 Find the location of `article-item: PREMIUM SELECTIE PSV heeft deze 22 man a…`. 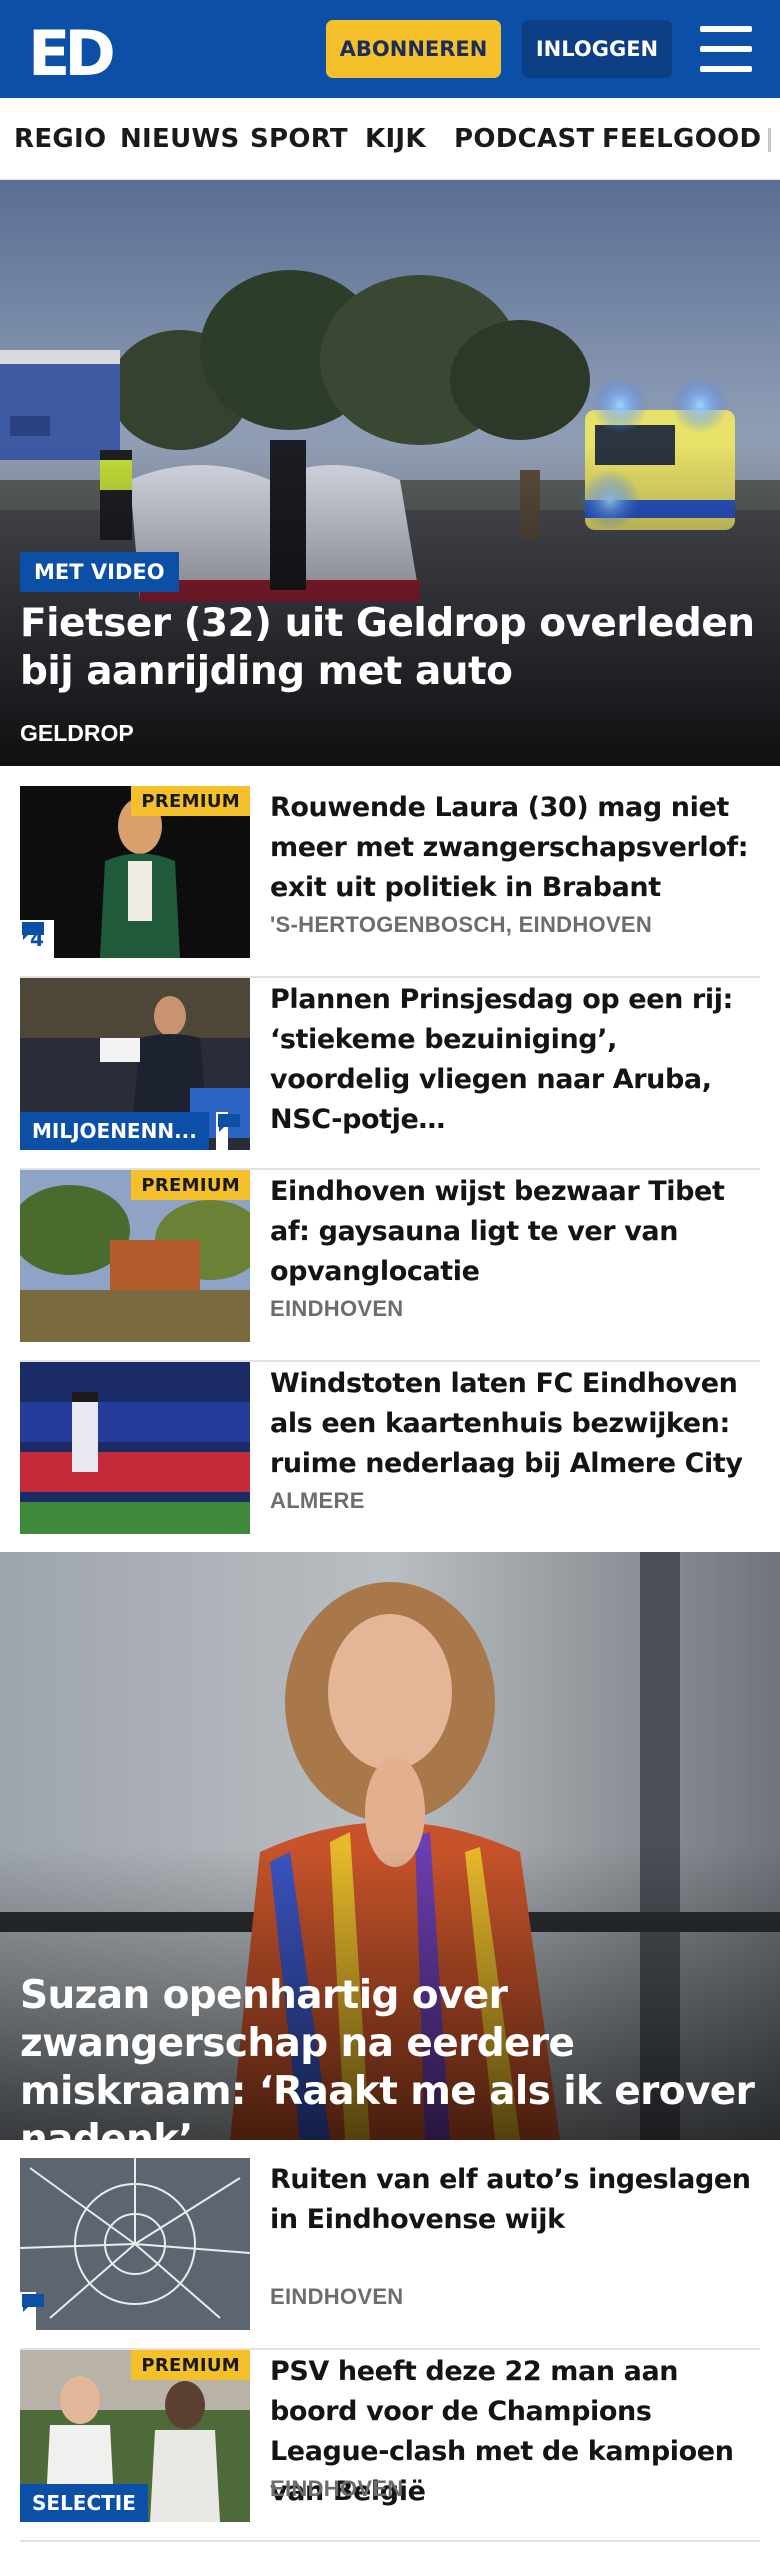

article-item: PREMIUM SELECTIE PSV heeft deze 22 man a… is located at coordinates (390, 2446).